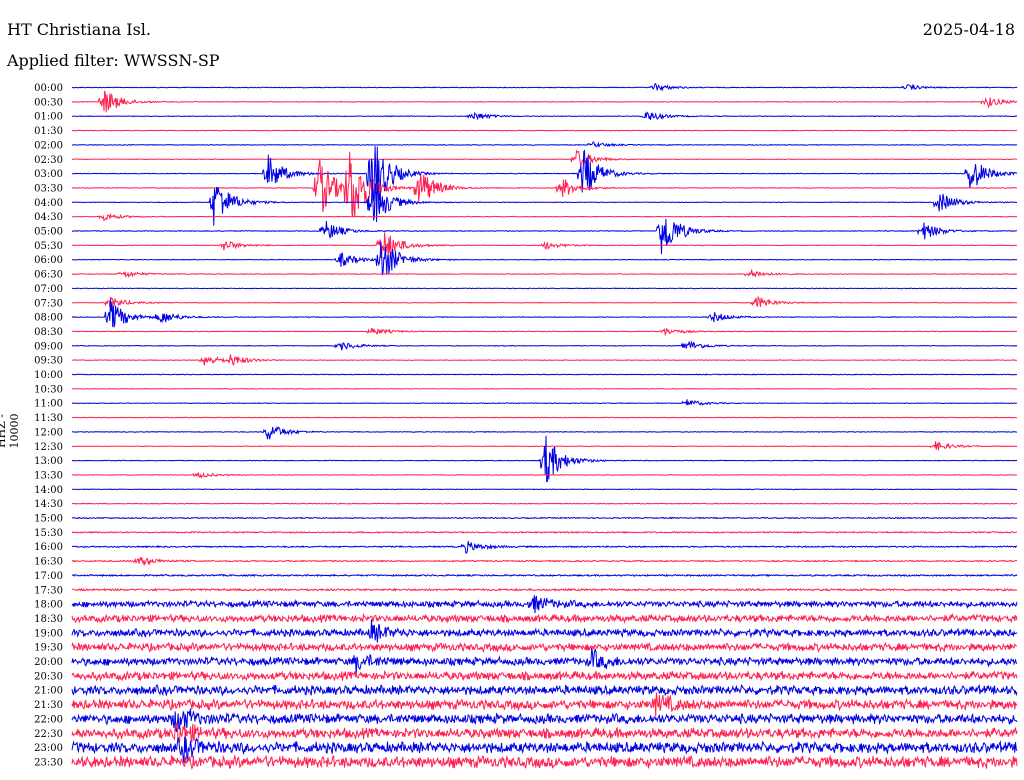 This screenshot has height=780, width=1024. I want to click on time-tick-label: 00:00, so click(48, 88).